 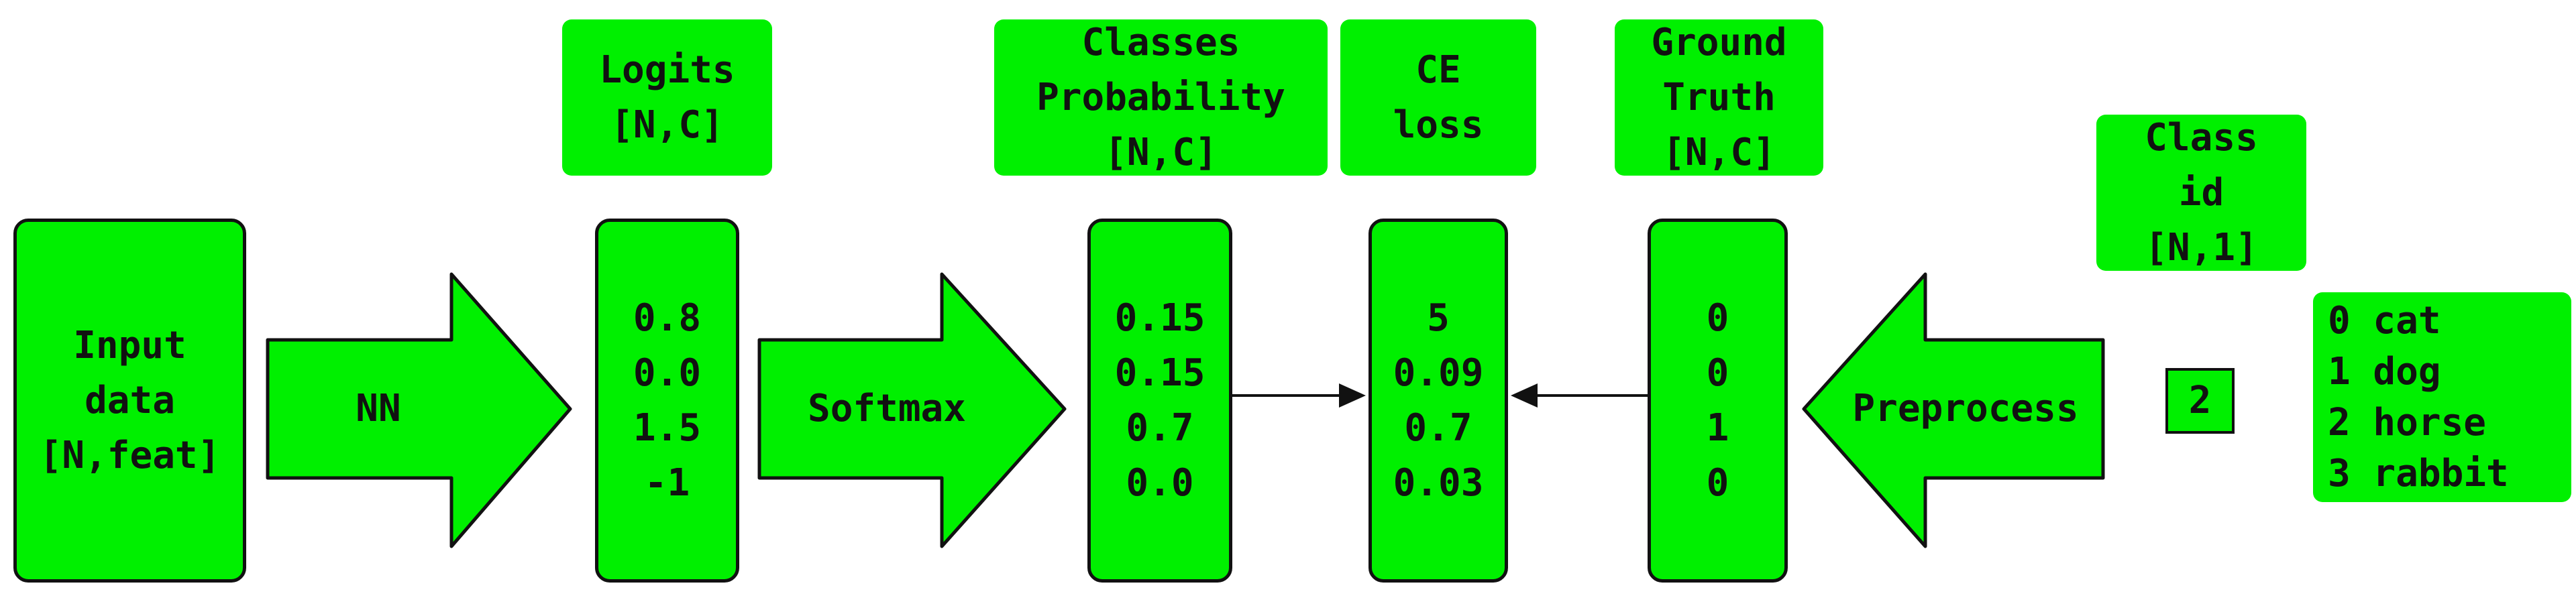 I want to click on legend-item: 3 rabbit, so click(x=2418, y=473).